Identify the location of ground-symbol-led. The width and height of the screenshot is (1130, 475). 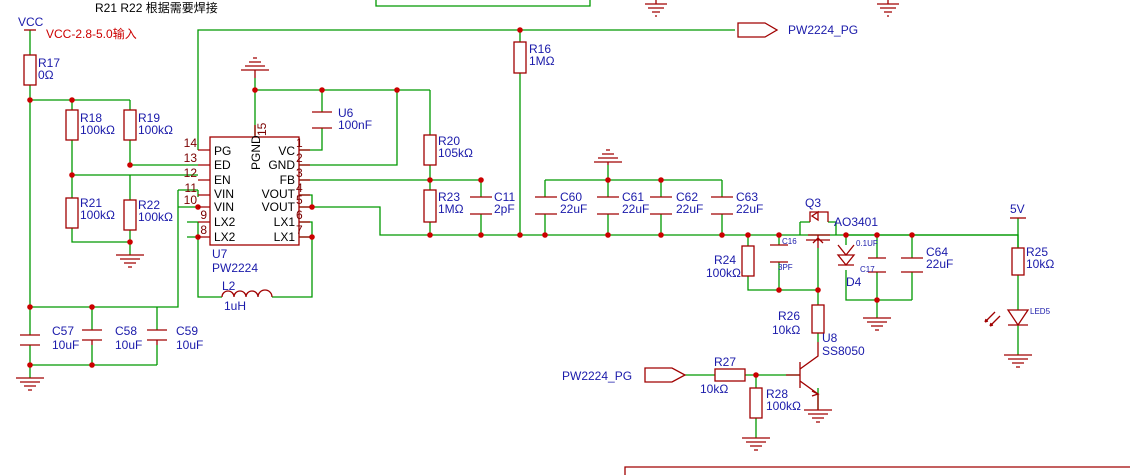
(1018, 361).